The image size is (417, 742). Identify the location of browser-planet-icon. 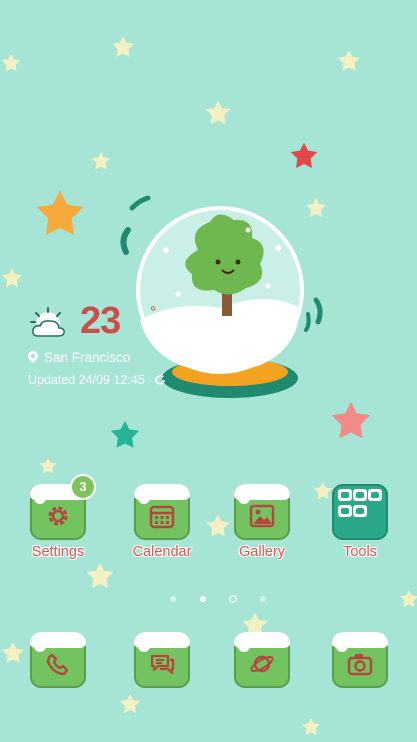
(262, 664).